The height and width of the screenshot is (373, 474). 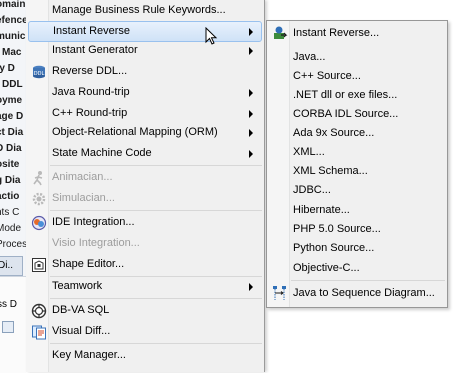 I want to click on bg-fragment: osite, so click(x=10, y=164).